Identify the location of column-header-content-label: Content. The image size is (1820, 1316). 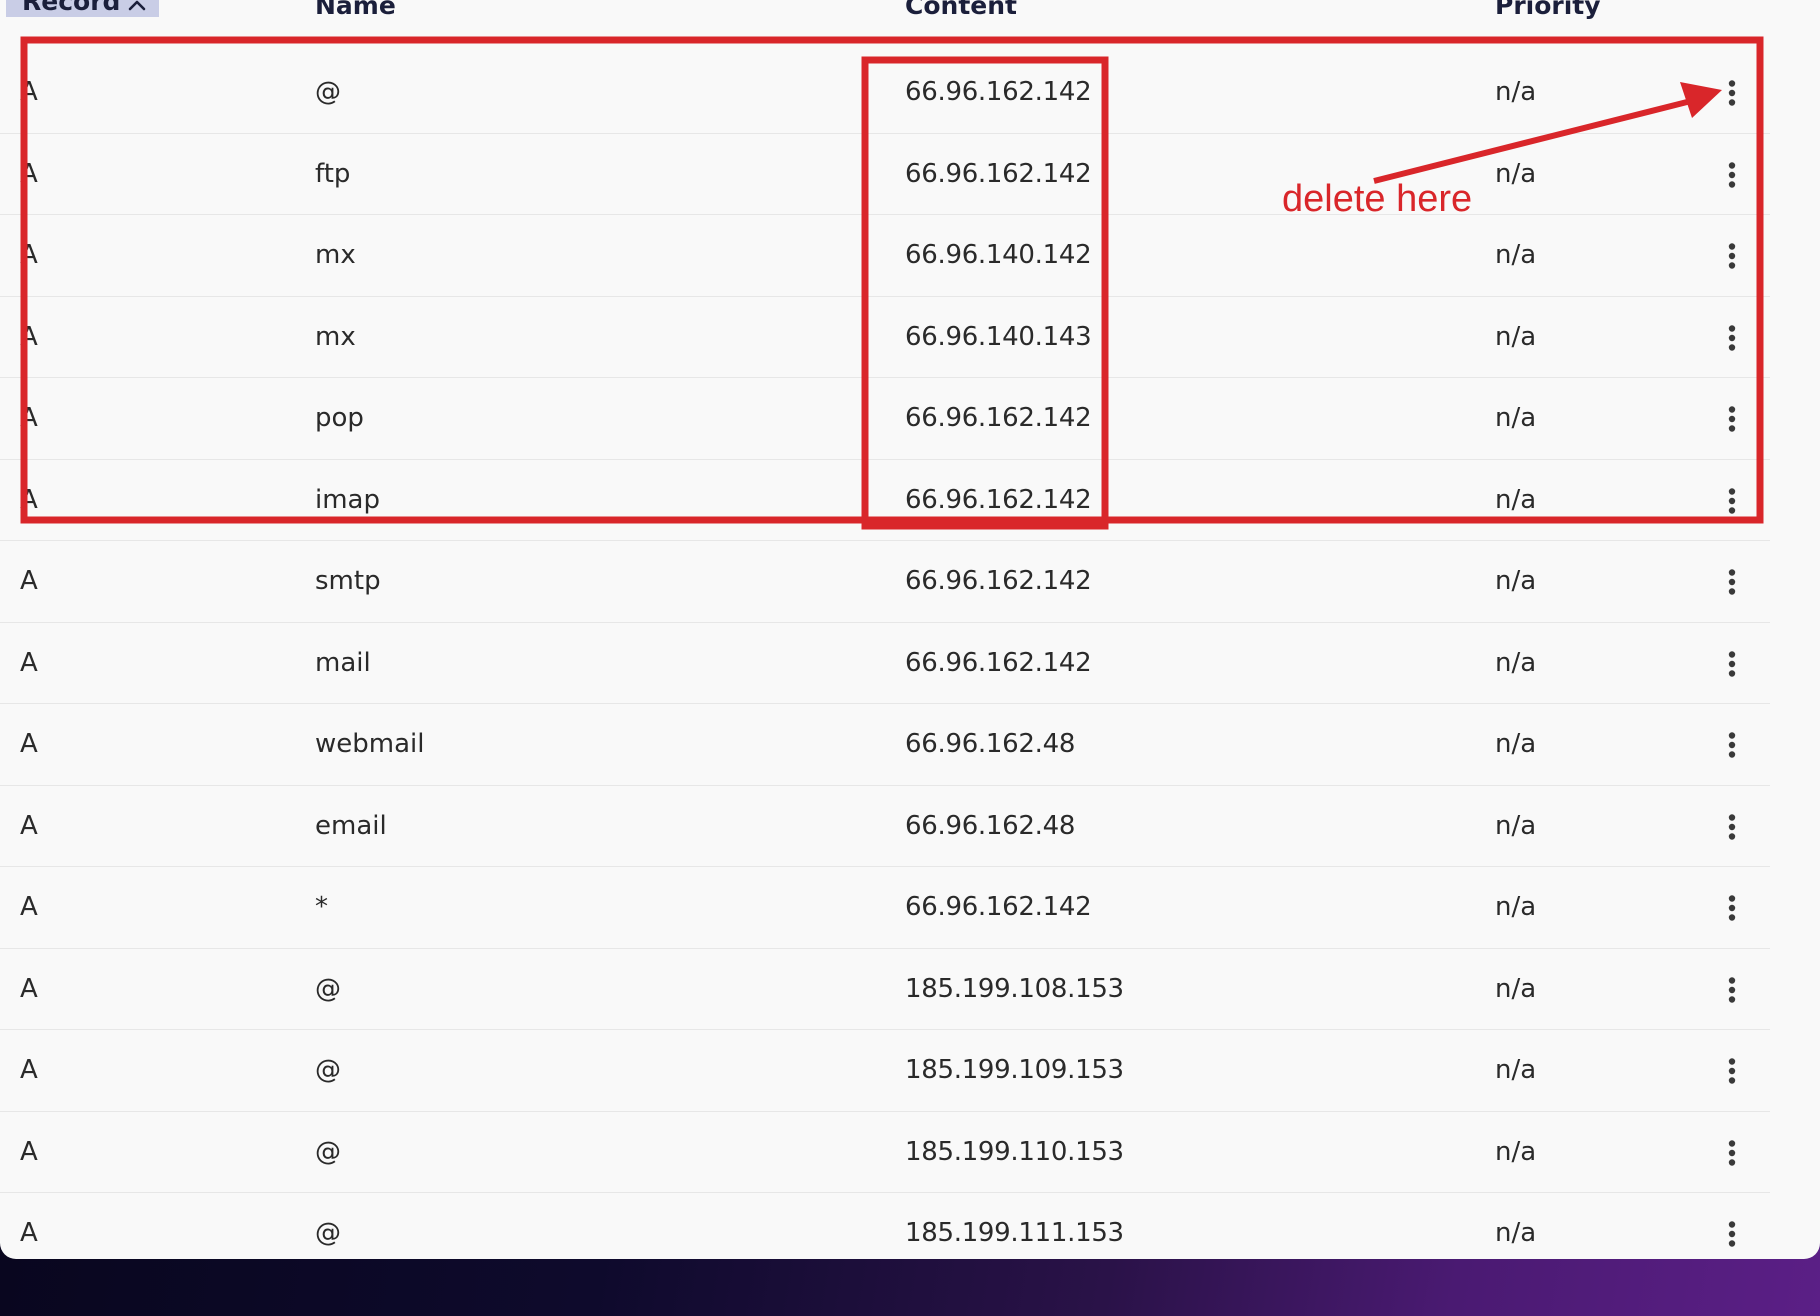
(961, 10).